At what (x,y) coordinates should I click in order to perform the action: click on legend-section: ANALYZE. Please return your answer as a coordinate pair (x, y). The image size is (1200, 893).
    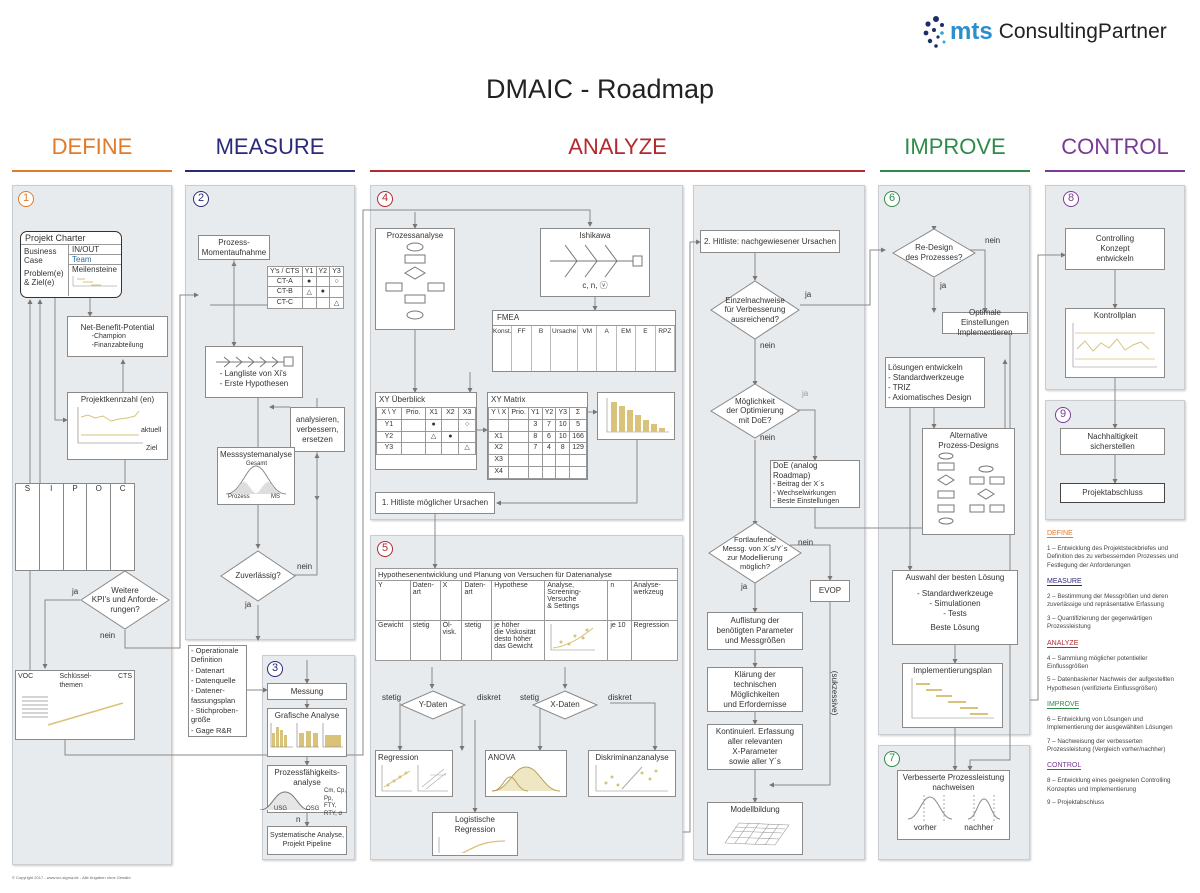
    Looking at the image, I should click on (1117, 641).